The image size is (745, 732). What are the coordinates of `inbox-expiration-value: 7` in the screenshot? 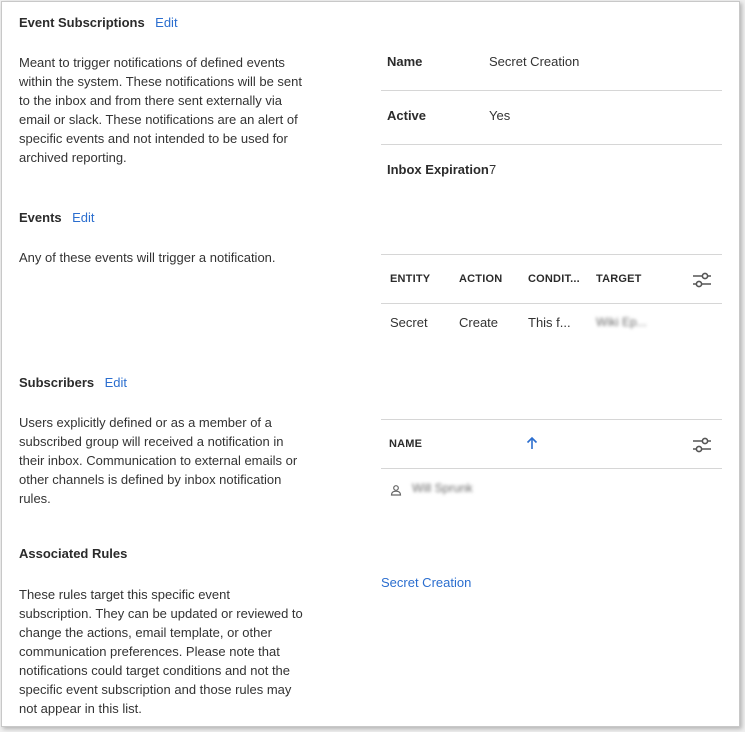 It's located at (493, 169).